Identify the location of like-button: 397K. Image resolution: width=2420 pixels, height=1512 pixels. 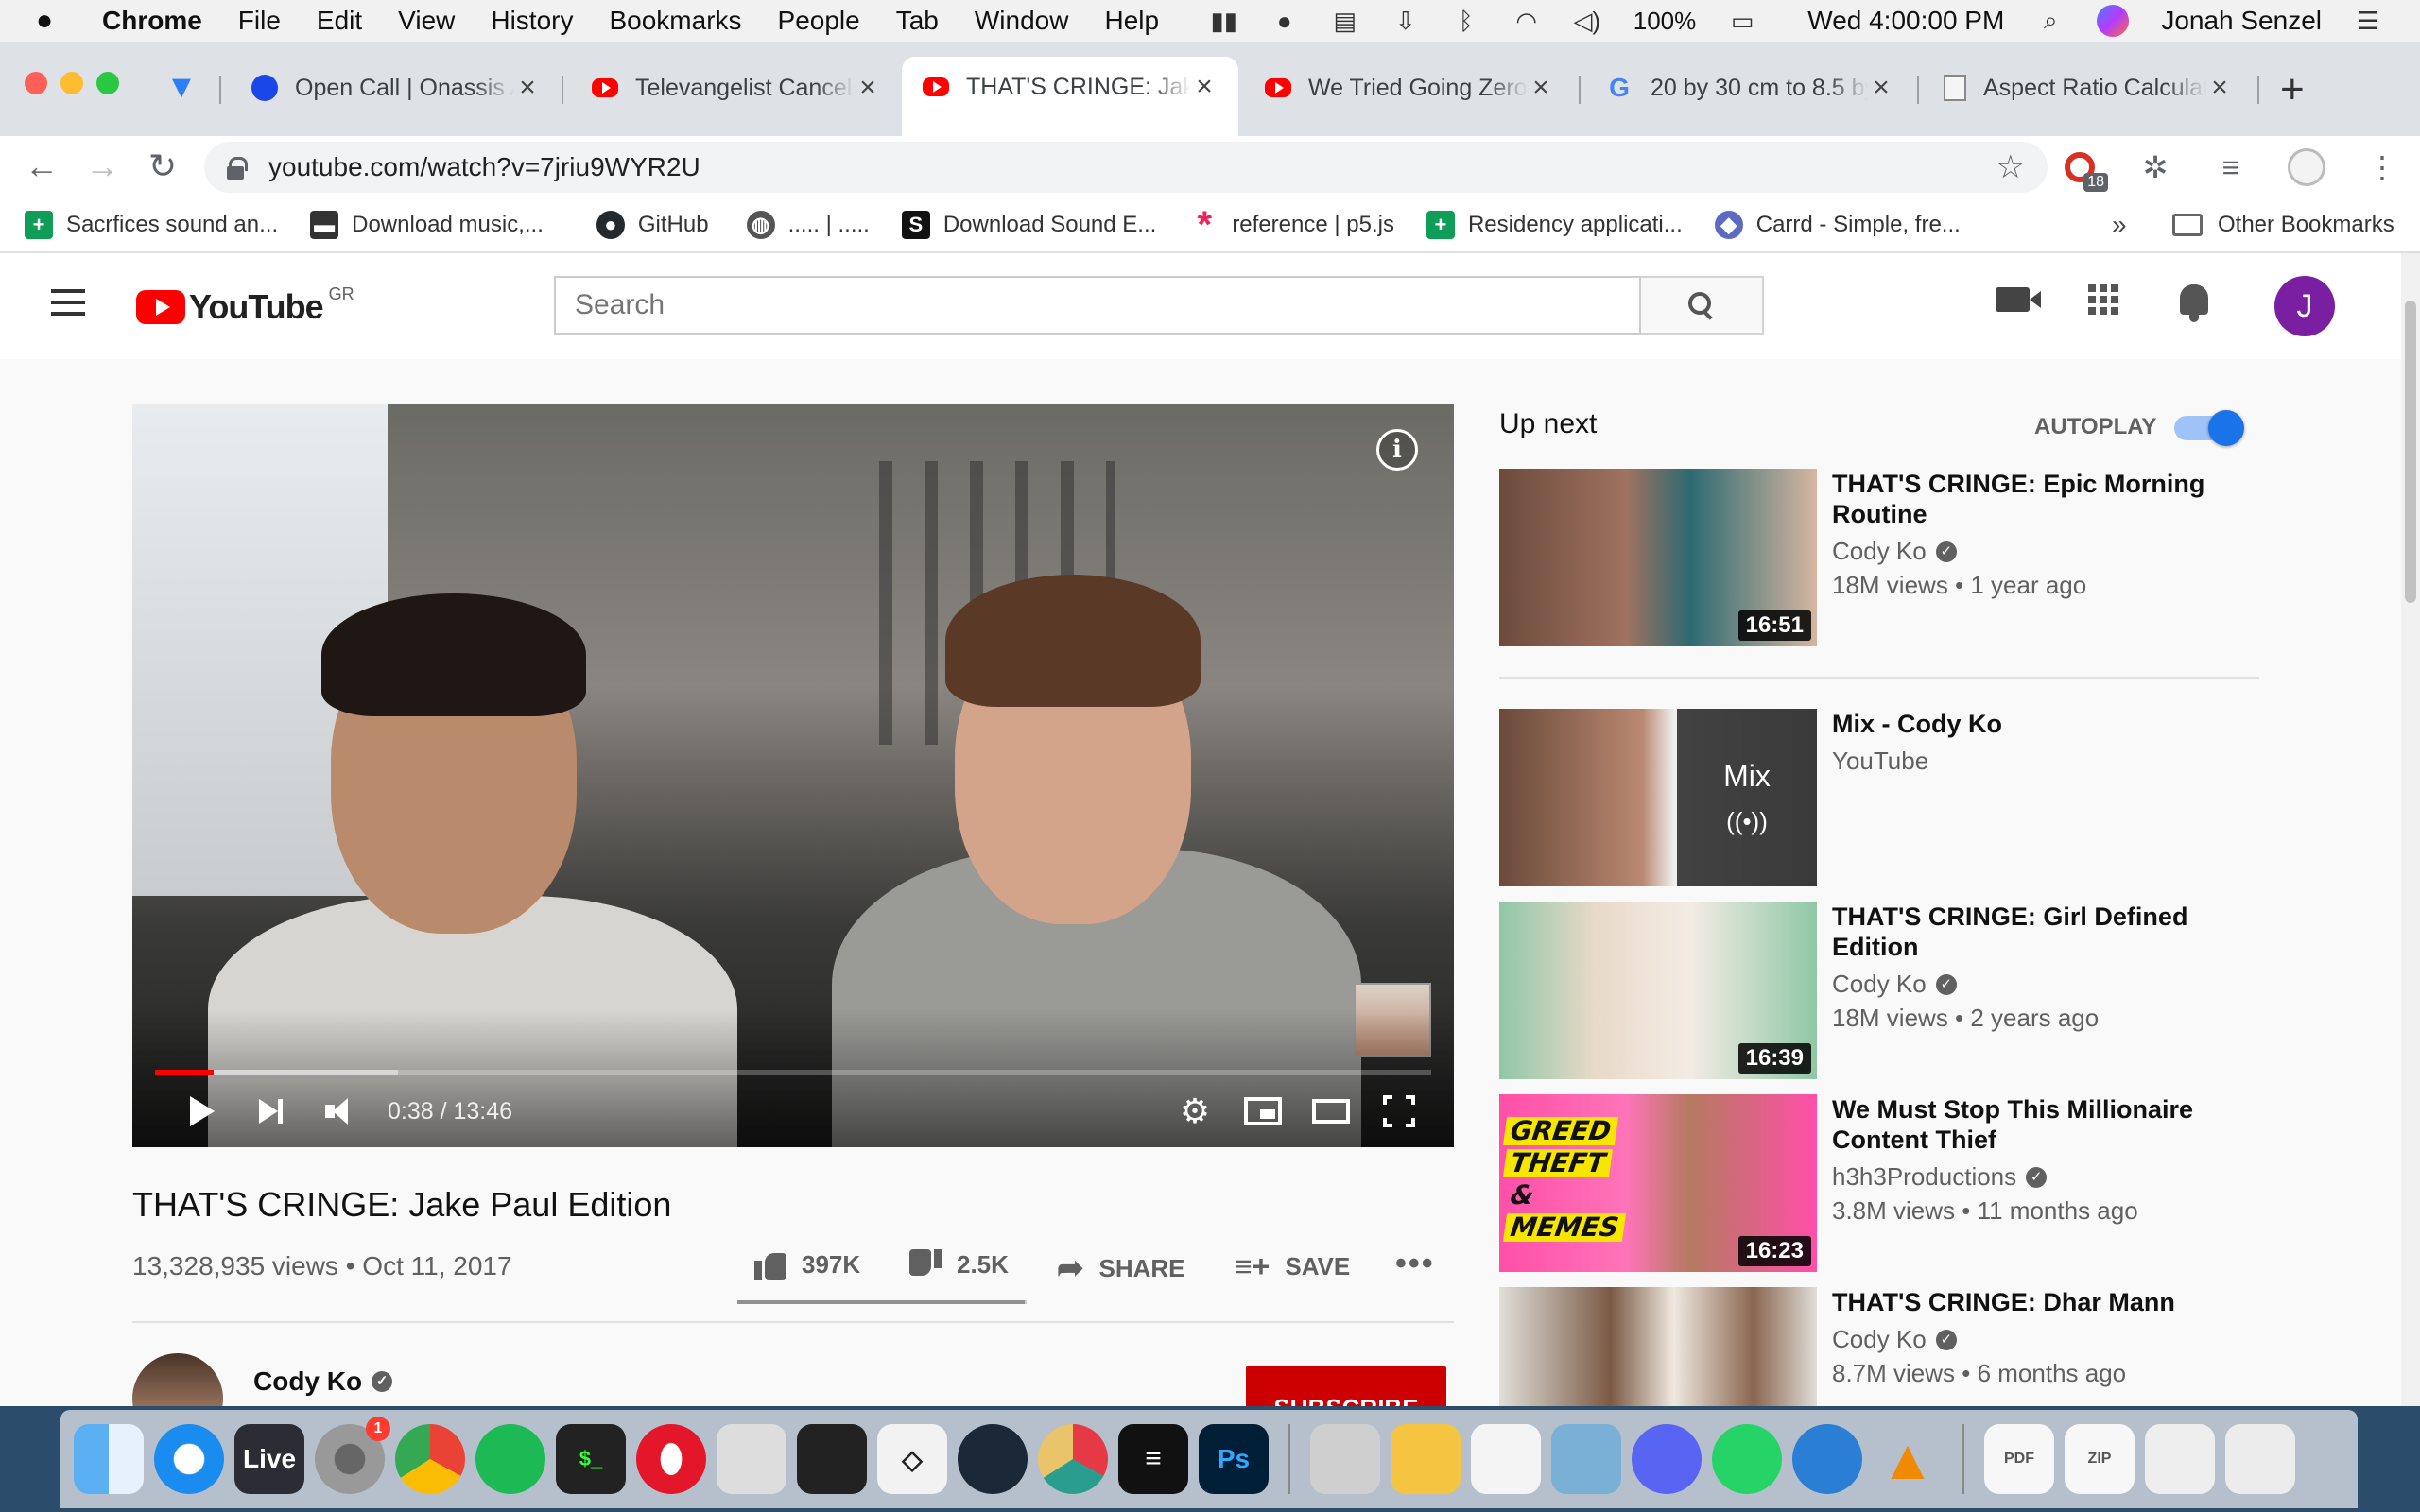
(807, 1264).